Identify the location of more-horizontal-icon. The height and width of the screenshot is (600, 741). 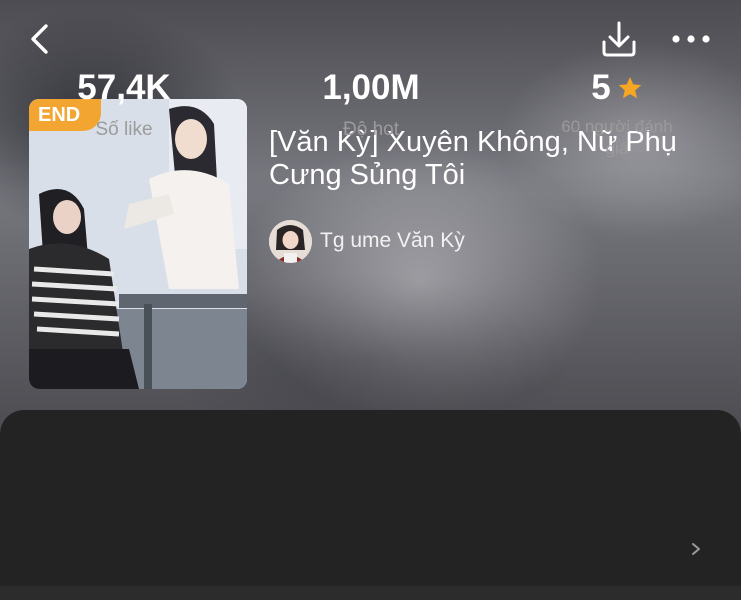
(691, 39).